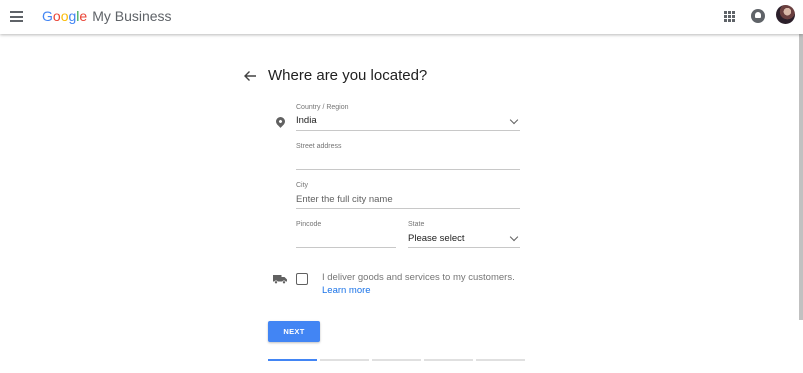  What do you see at coordinates (346, 290) in the screenshot?
I see `learn-more-link: Learn more` at bounding box center [346, 290].